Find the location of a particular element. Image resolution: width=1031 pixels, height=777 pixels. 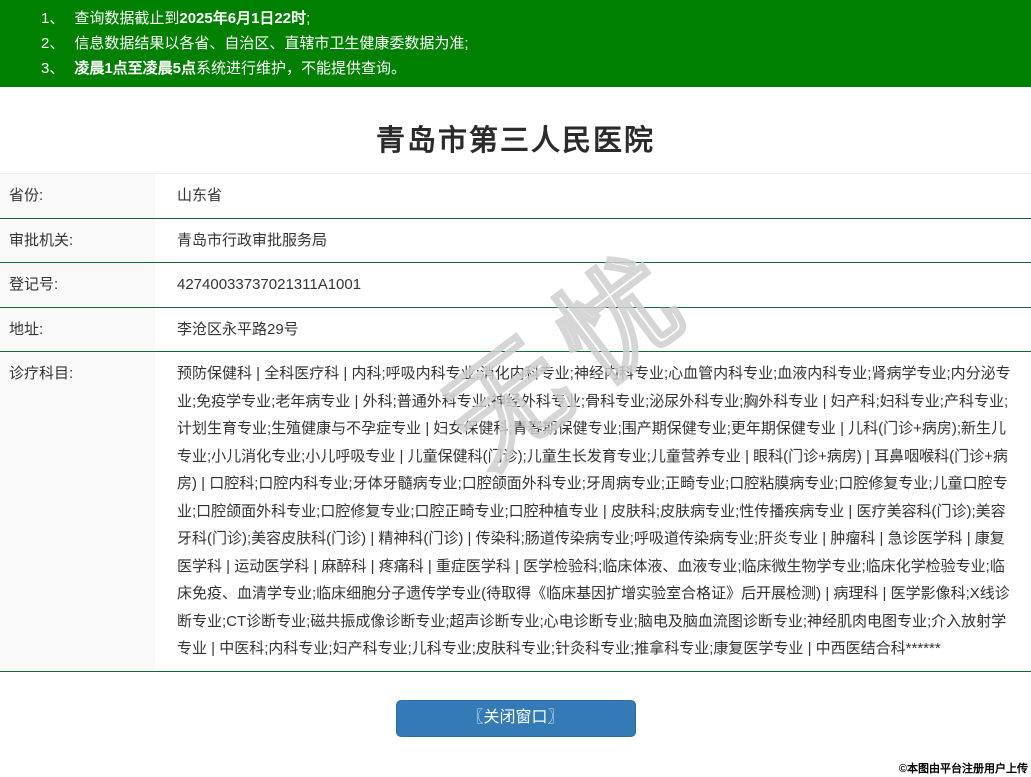

row-label: 地址: is located at coordinates (77, 329).